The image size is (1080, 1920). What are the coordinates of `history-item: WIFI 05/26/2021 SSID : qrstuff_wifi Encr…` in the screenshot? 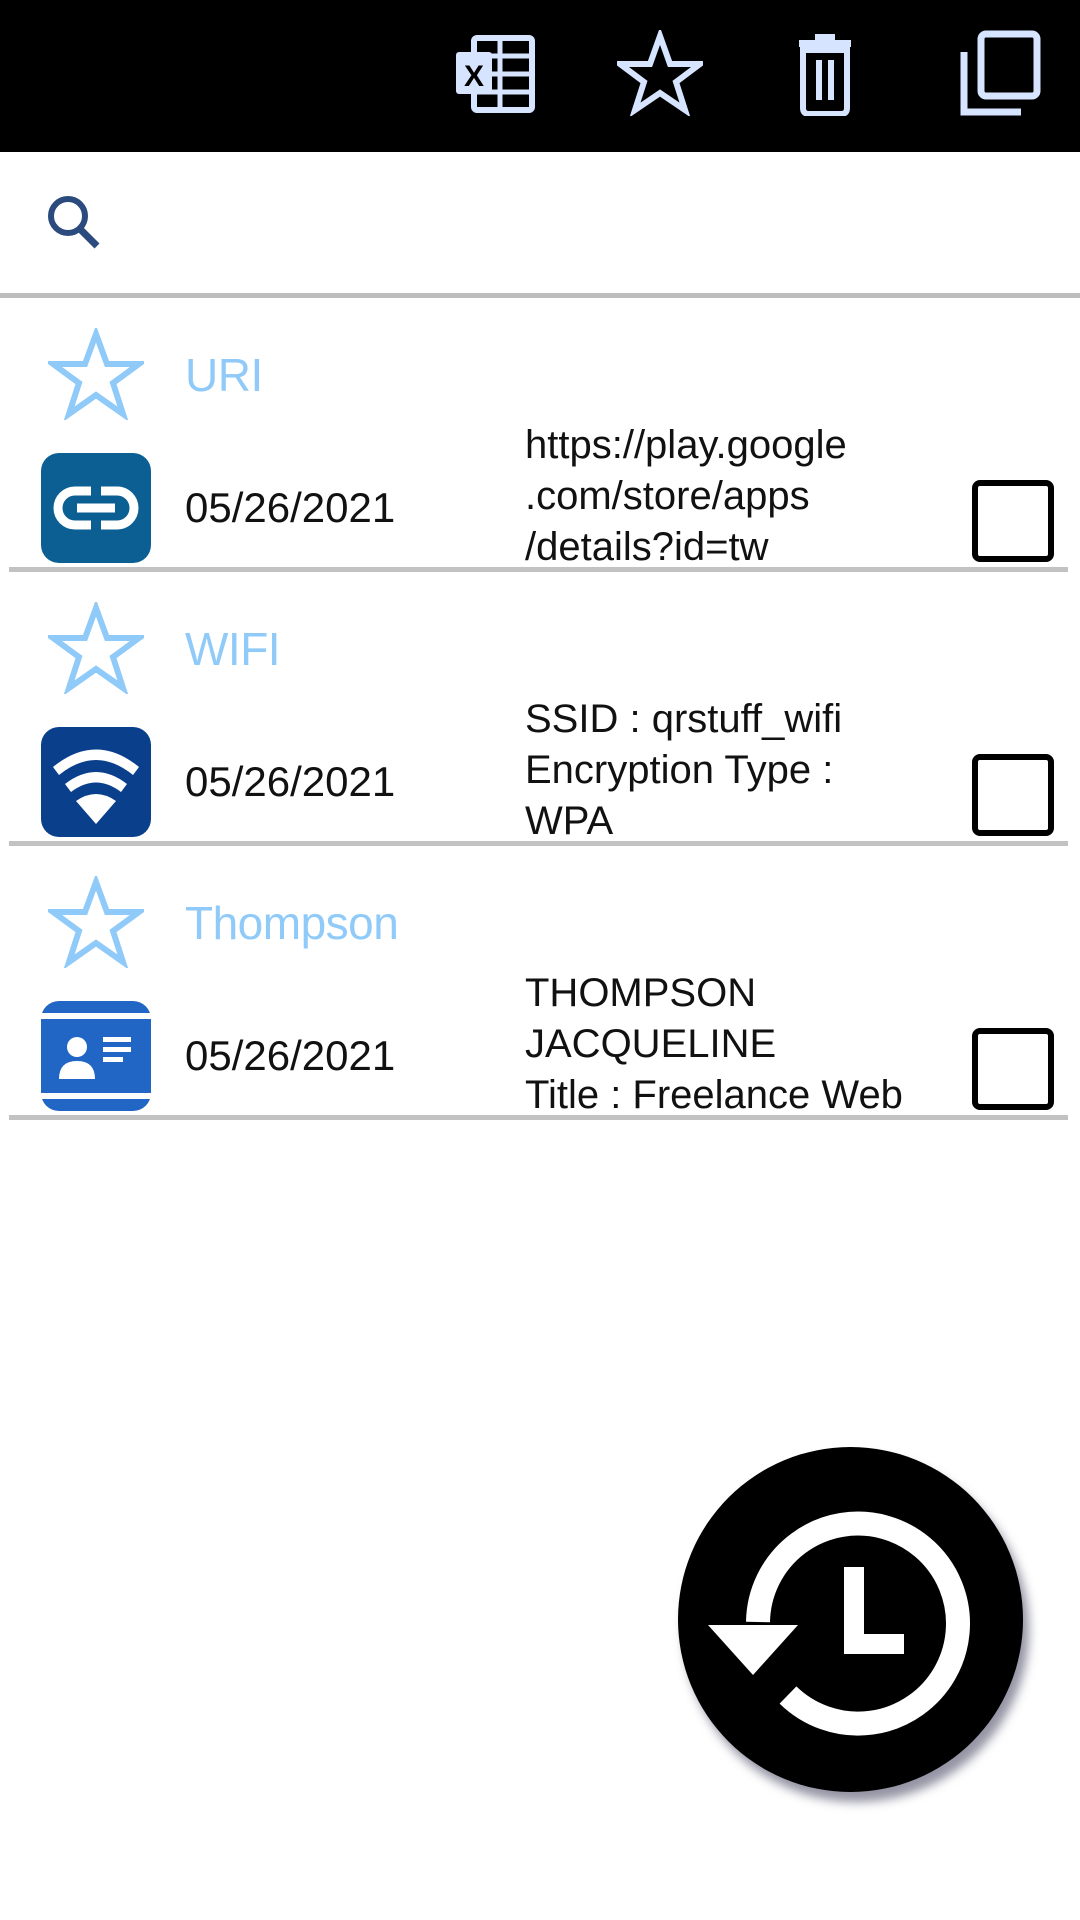 It's located at (540, 709).